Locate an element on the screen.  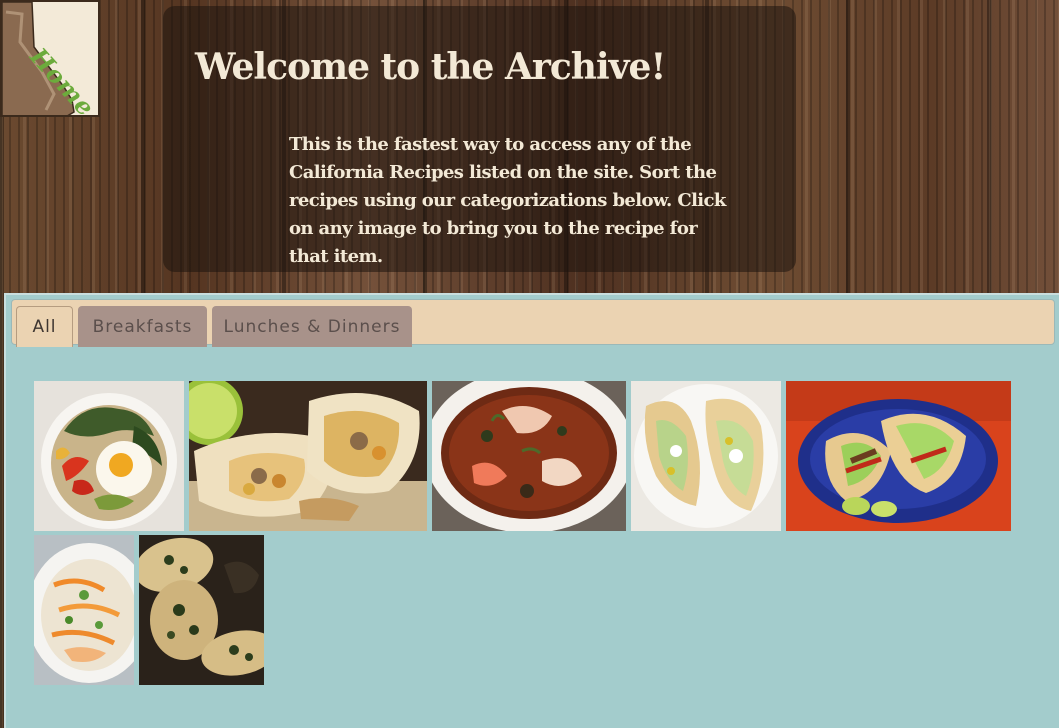
recipe-thumb-herb-flatbread is located at coordinates (201, 610).